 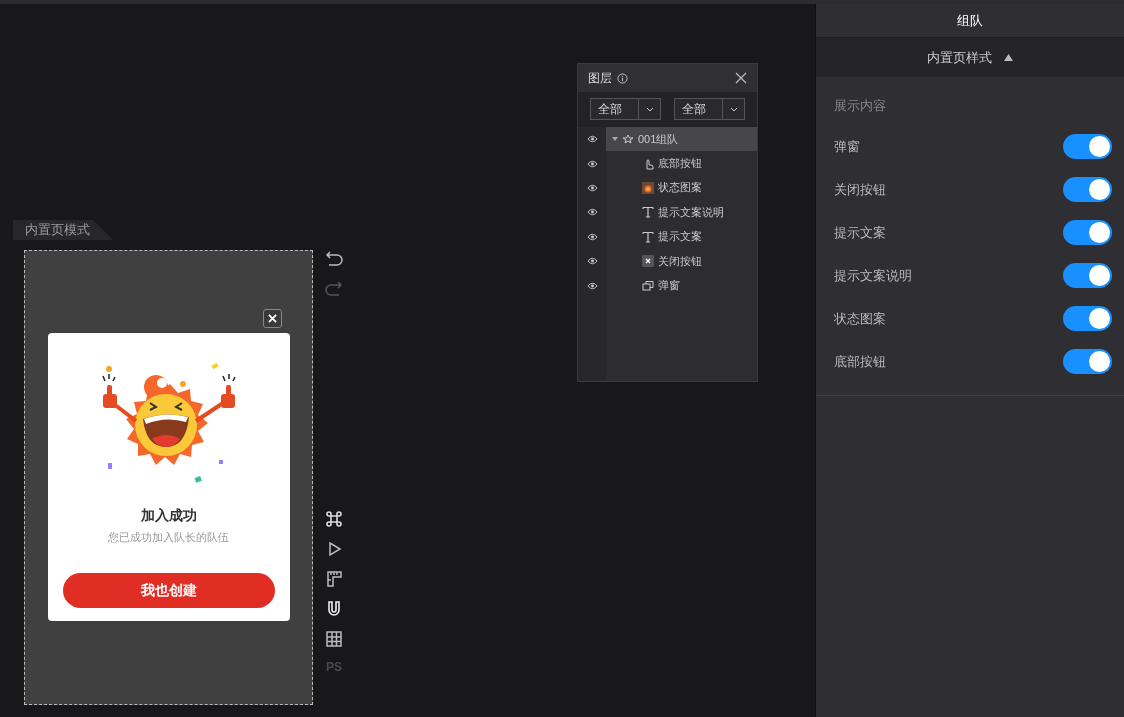 What do you see at coordinates (63, 230) in the screenshot?
I see `mode-tab: 内置页模式` at bounding box center [63, 230].